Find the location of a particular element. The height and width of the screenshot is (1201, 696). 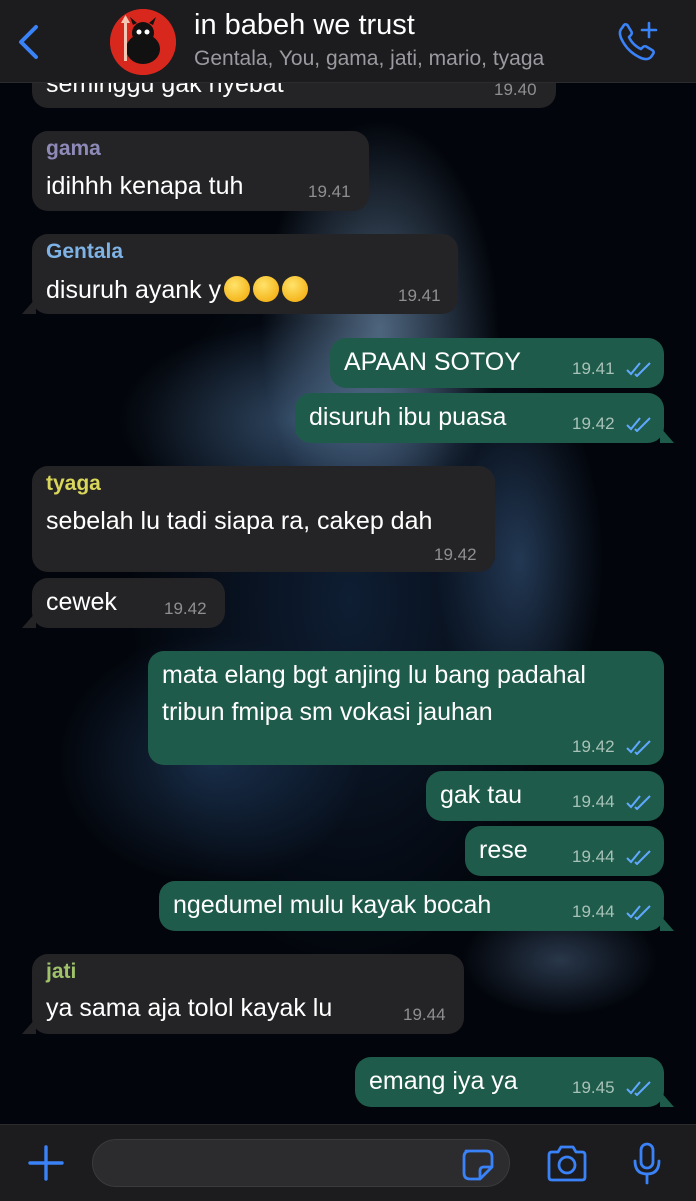

message-bubble: disuruh ibu puasa 19.42 is located at coordinates (484, 418).